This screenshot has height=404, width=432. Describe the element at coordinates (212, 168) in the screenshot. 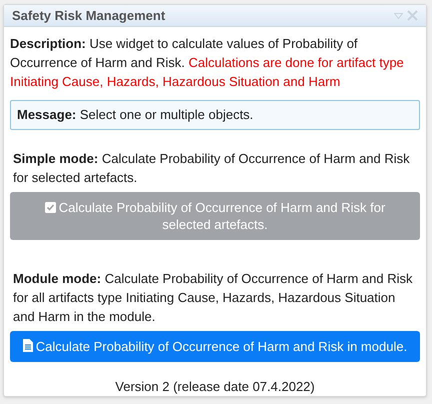

I see `mode-description: Simple mode: Calculate Probability of Occurrence of Harm and Risk for selected artefacts.` at that location.